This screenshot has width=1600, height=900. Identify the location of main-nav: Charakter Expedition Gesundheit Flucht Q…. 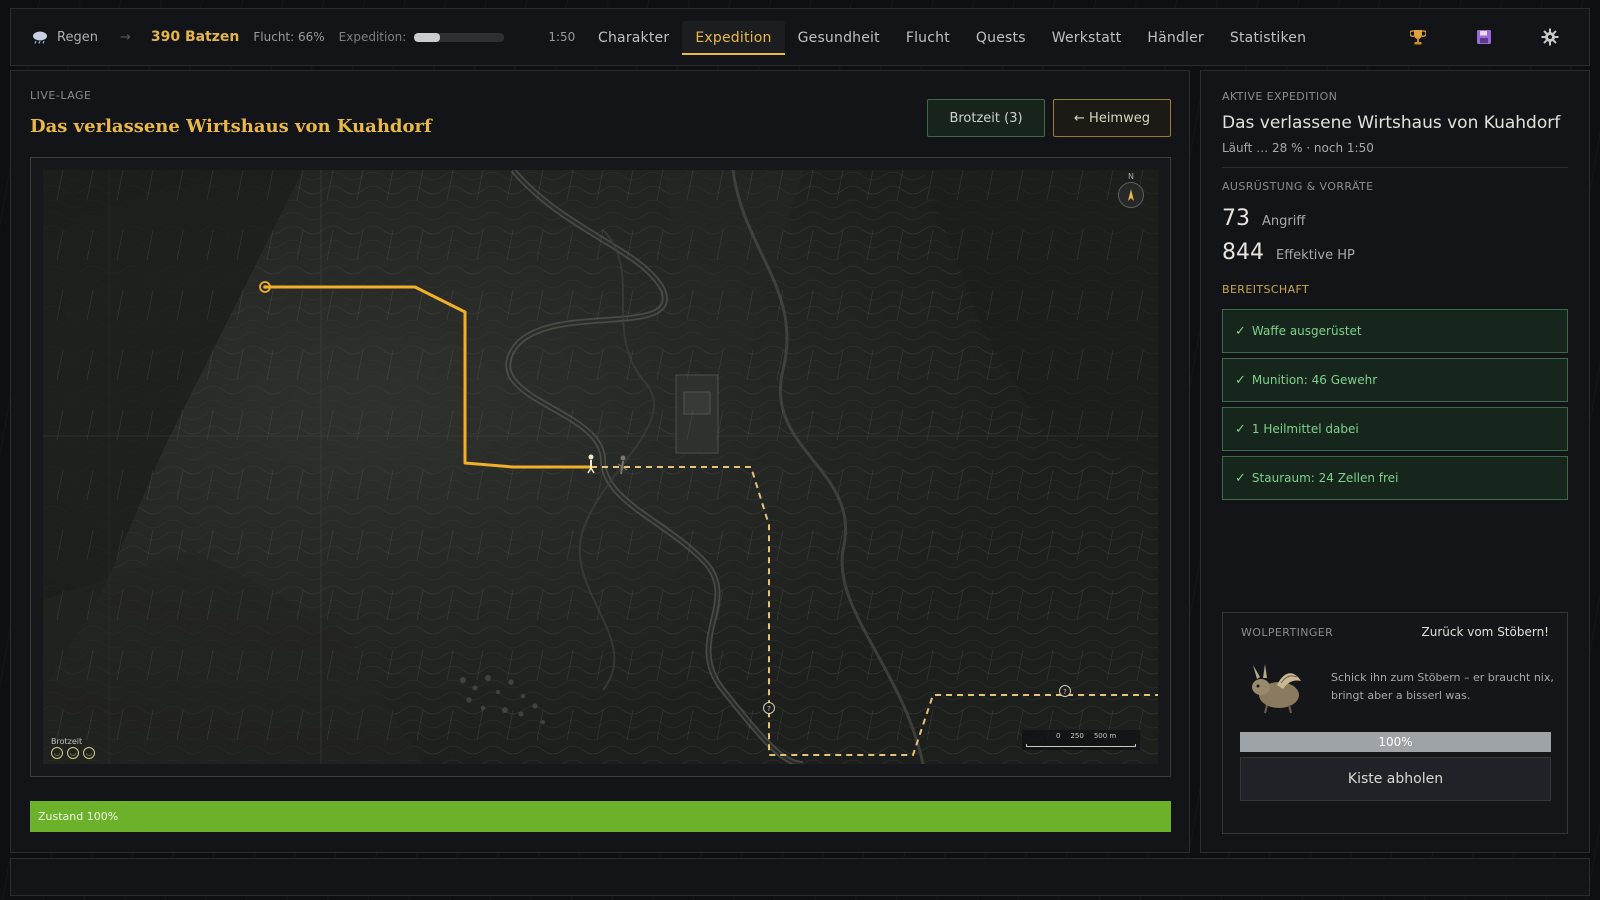
(952, 38).